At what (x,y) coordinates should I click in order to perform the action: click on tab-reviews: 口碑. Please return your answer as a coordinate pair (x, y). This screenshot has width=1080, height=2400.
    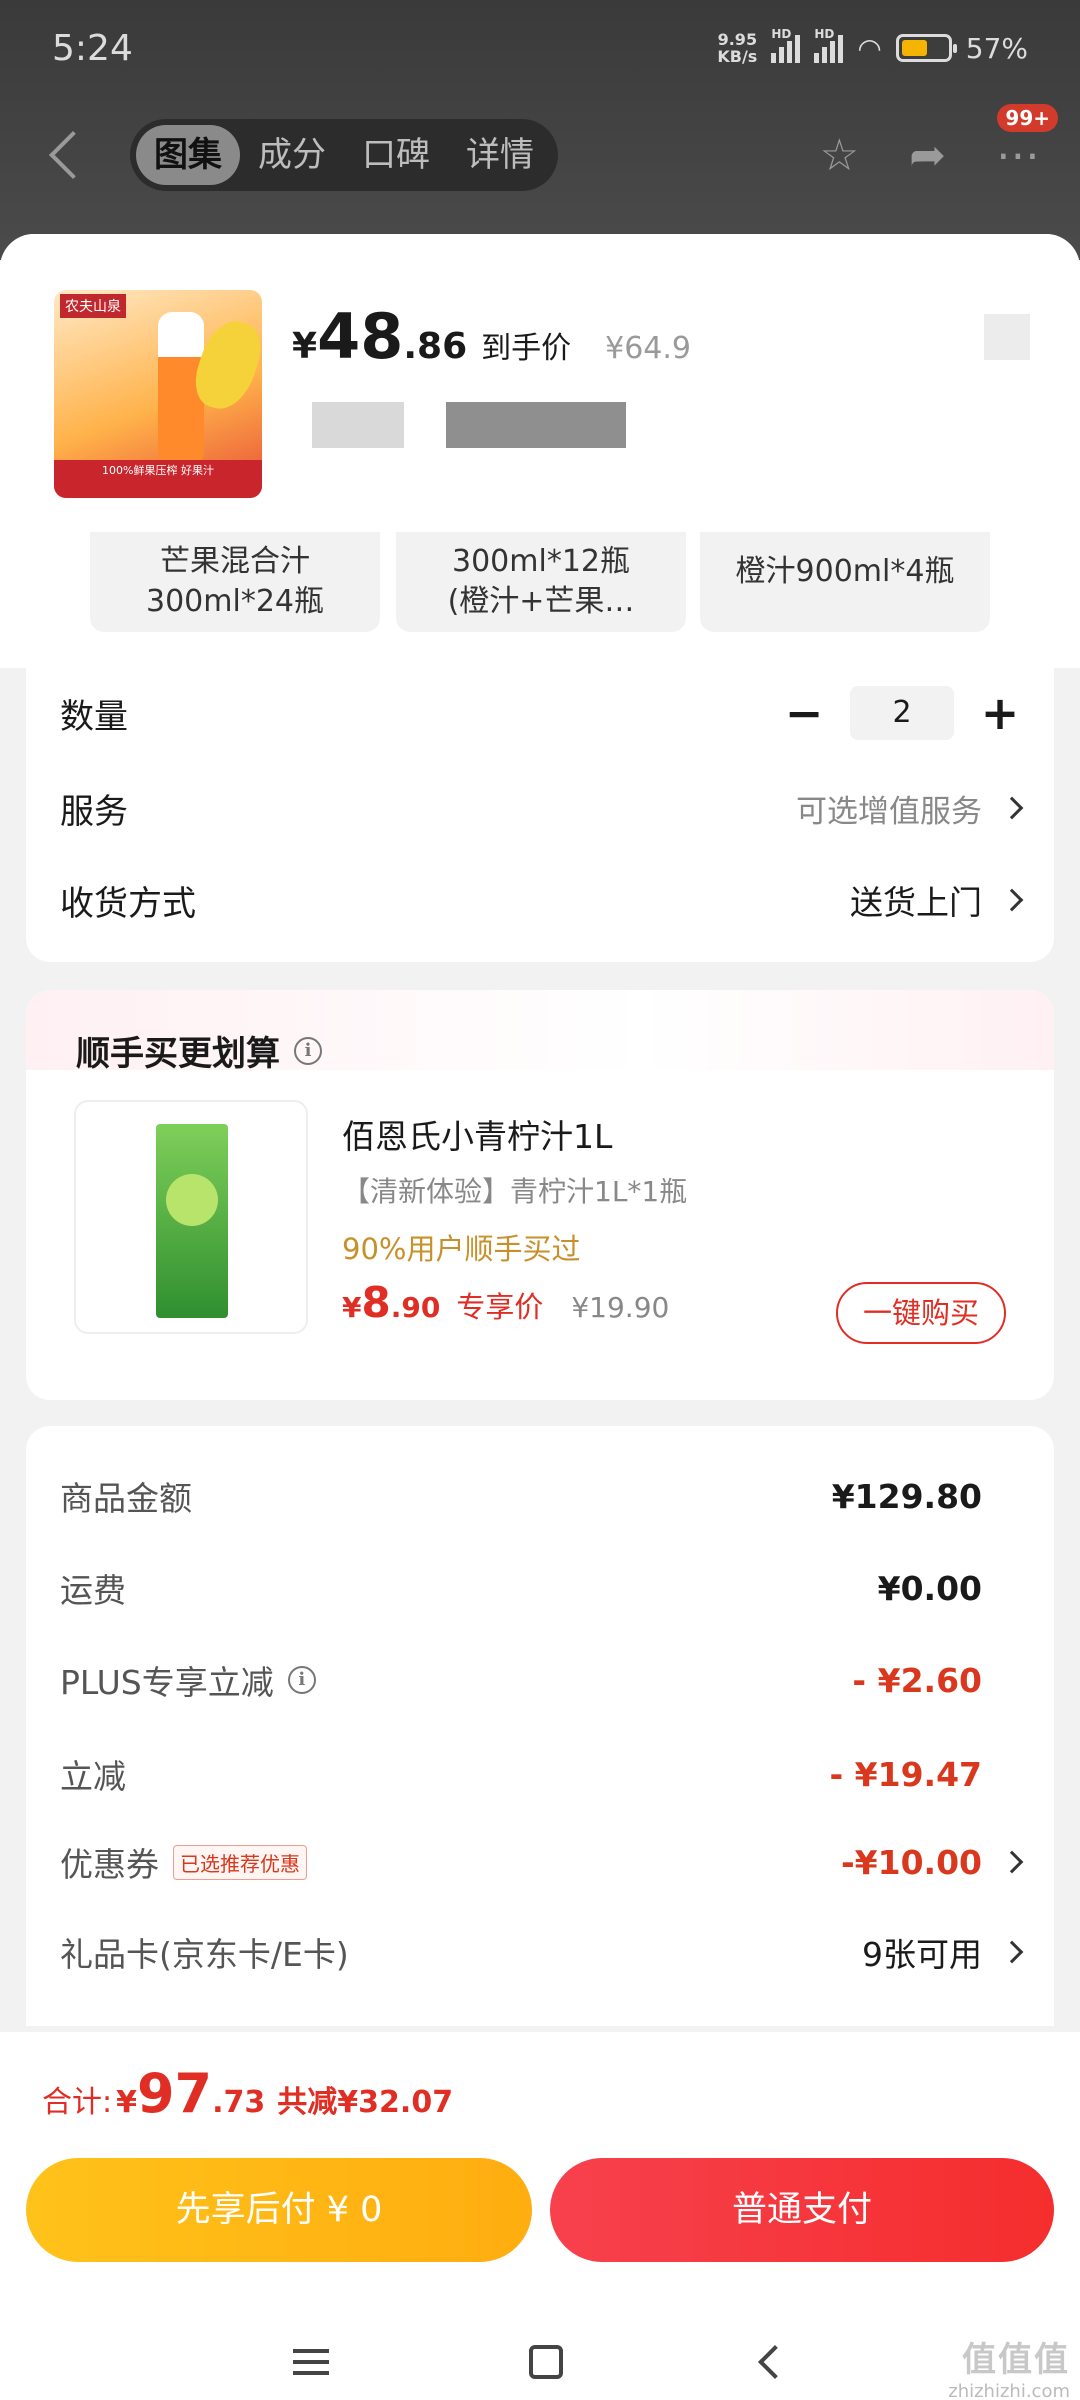
    Looking at the image, I should click on (396, 155).